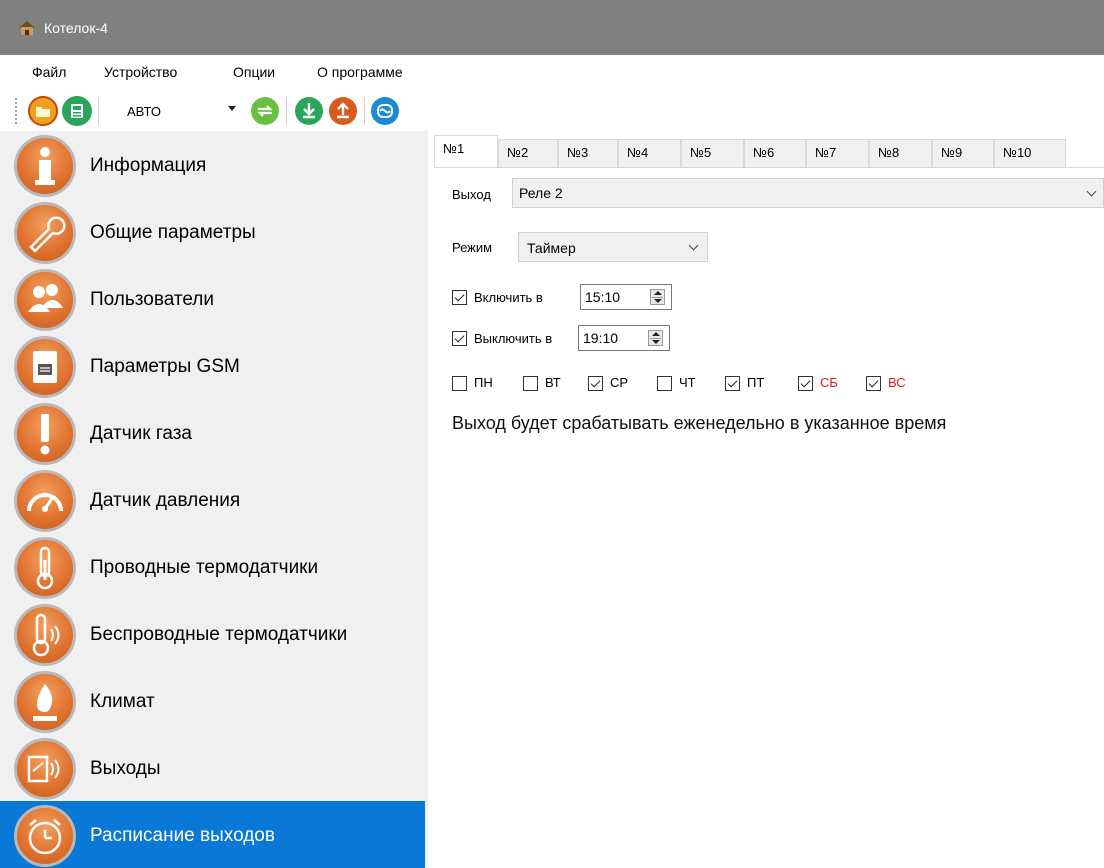 Image resolution: width=1104 pixels, height=868 pixels. I want to click on sidebar-item-general-params: Общие параметры, so click(212, 231).